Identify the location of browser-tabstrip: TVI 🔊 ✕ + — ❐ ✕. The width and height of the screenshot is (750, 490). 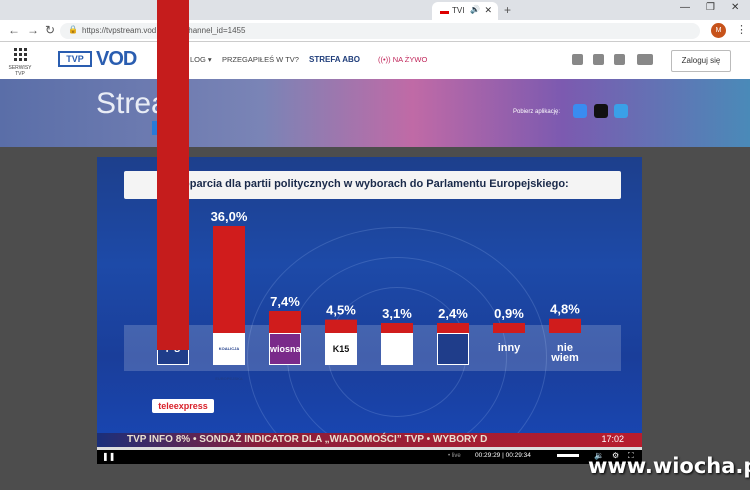
(375, 10).